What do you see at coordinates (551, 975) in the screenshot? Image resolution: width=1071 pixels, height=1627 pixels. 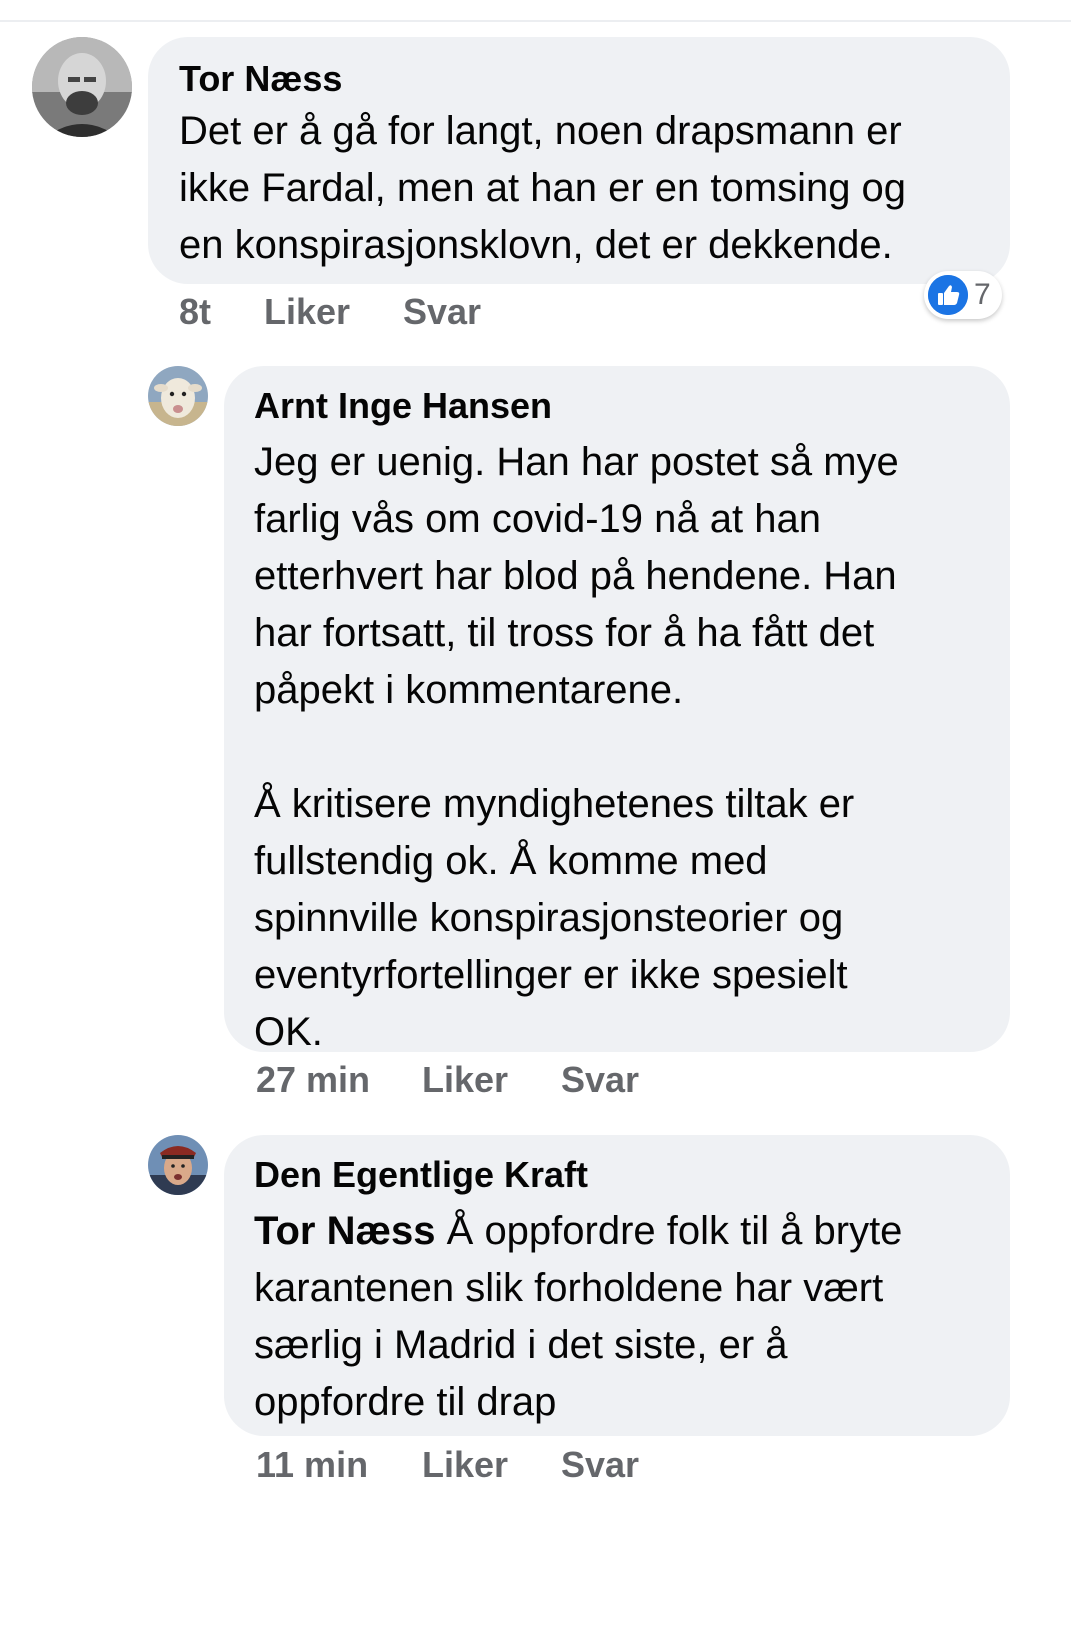 I see `comment-line: eventyrfortellinger er ikke spesielt` at bounding box center [551, 975].